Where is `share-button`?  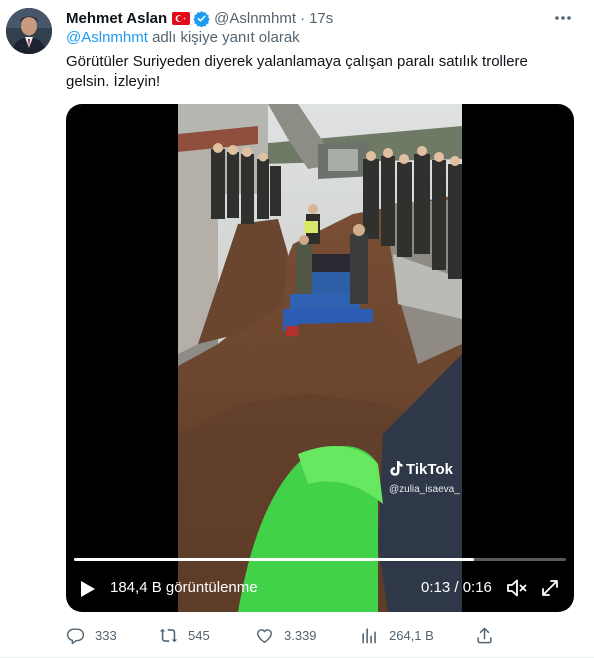 share-button is located at coordinates (489, 635).